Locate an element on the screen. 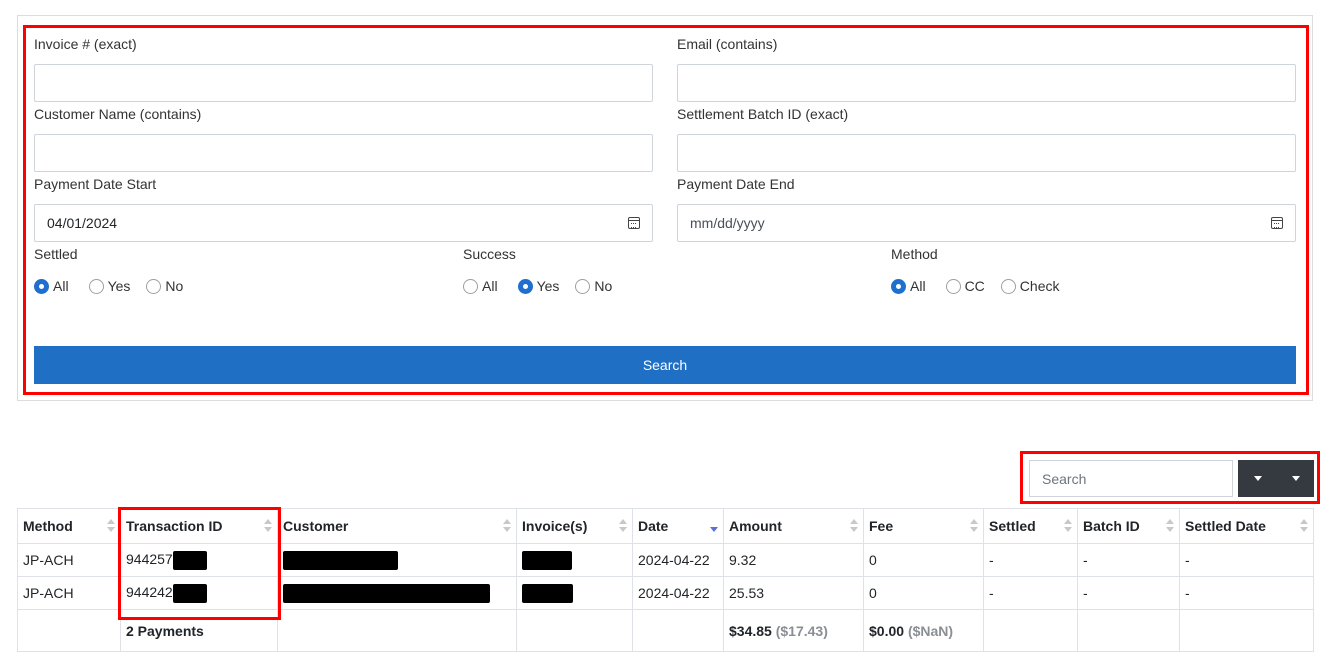  column-header-transaction-id: Transaction ID is located at coordinates (199, 526).